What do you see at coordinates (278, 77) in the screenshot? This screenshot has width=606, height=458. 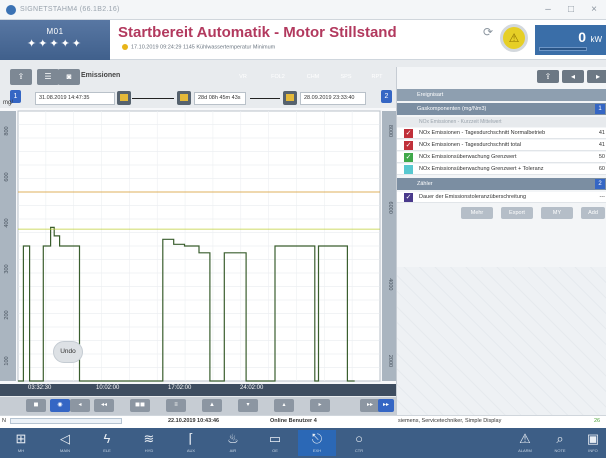 I see `chip-fol2: FOL2` at bounding box center [278, 77].